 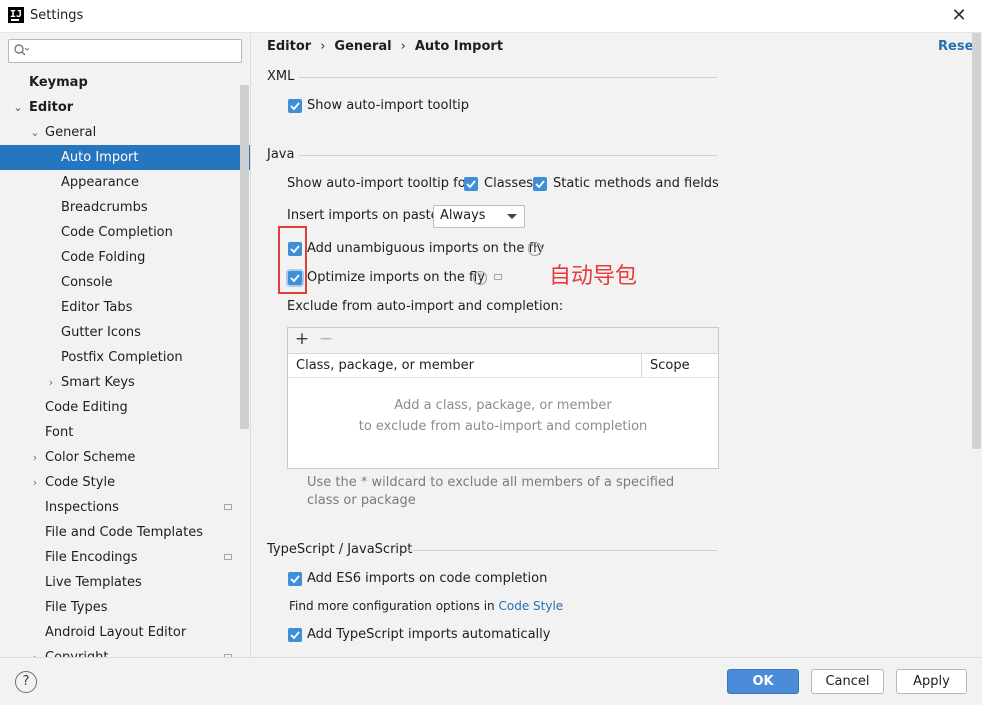 What do you see at coordinates (117, 232) in the screenshot?
I see `sidebar-item-label: Code Completion` at bounding box center [117, 232].